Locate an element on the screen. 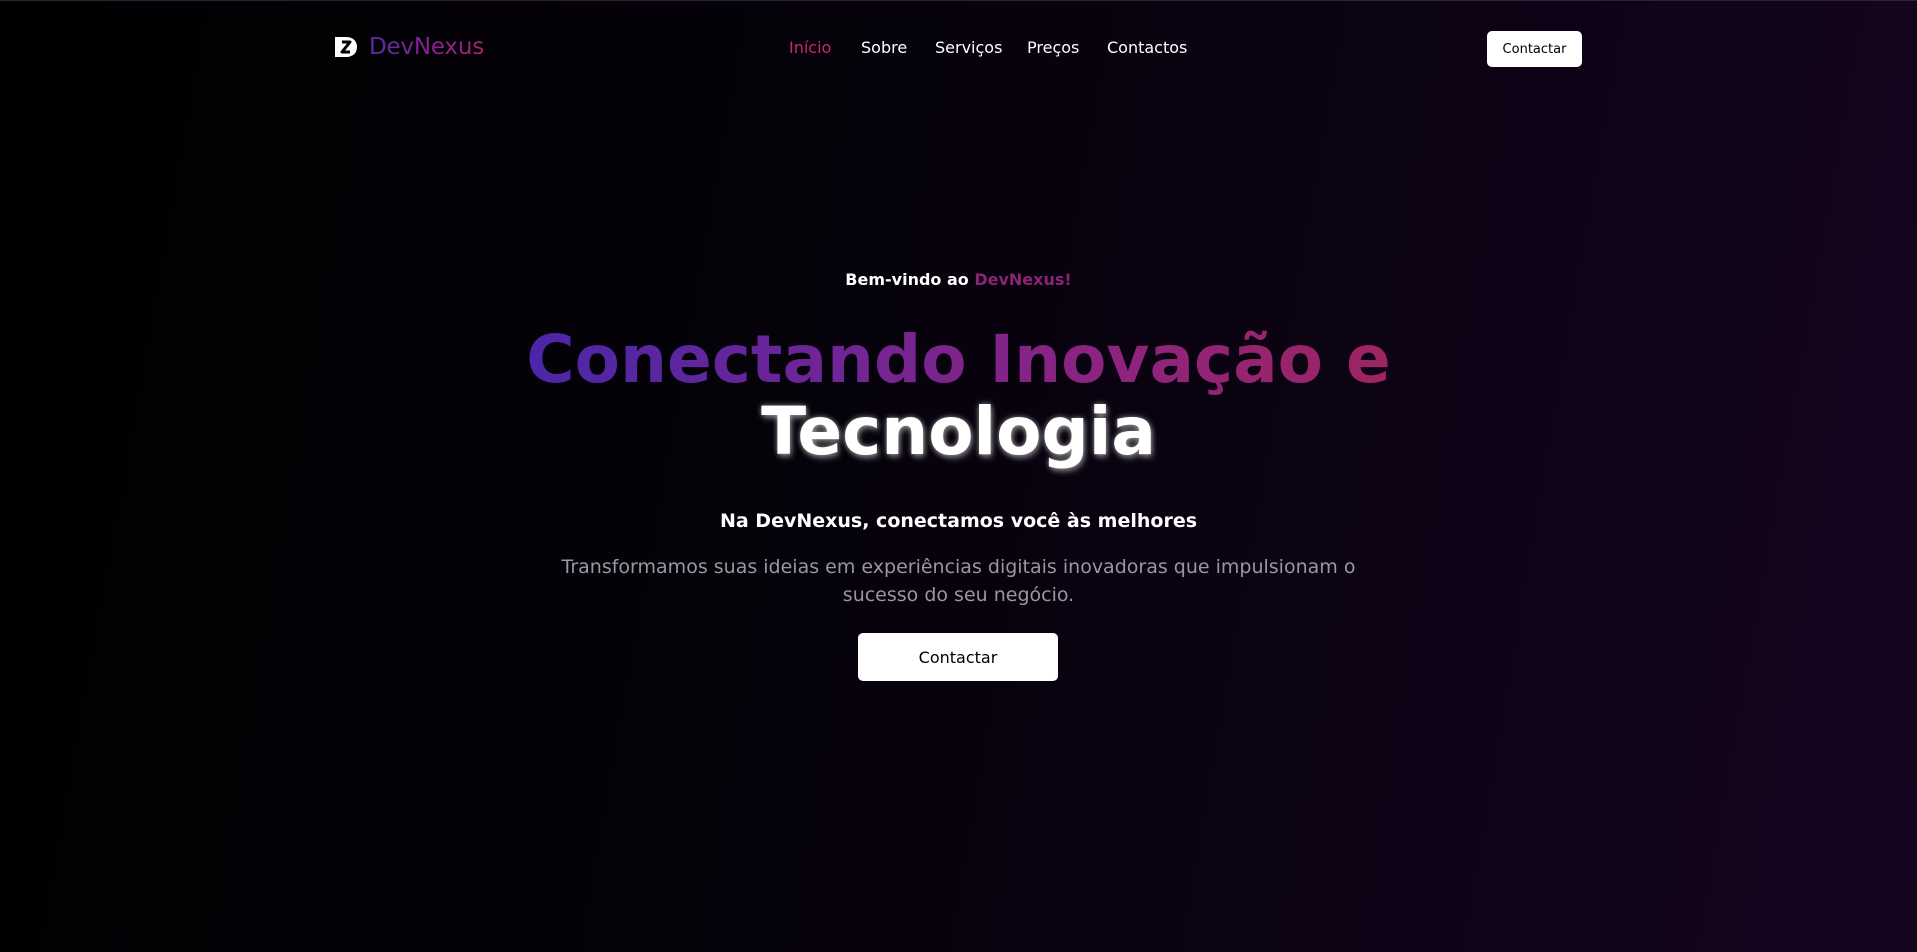 The image size is (1917, 952). nav-link-inicio: Início is located at coordinates (810, 47).